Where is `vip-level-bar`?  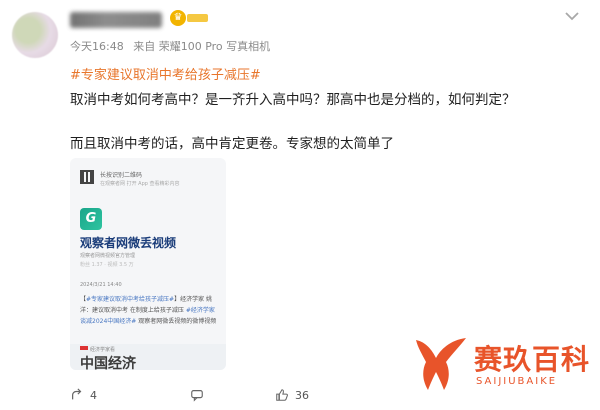 vip-level-bar is located at coordinates (197, 18).